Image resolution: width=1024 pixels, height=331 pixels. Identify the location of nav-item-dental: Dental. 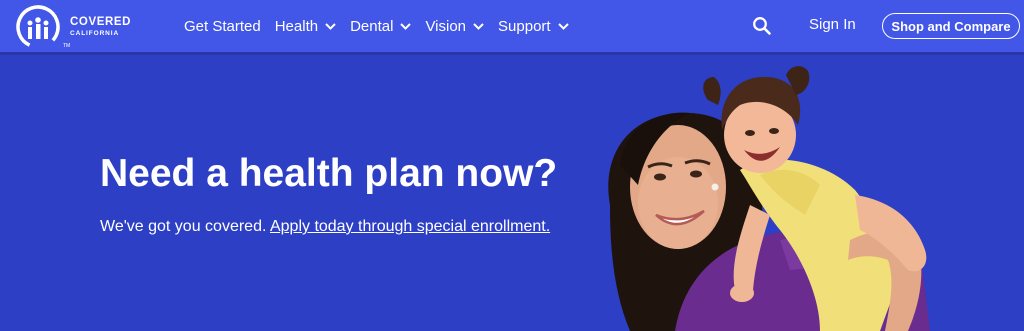
(381, 26).